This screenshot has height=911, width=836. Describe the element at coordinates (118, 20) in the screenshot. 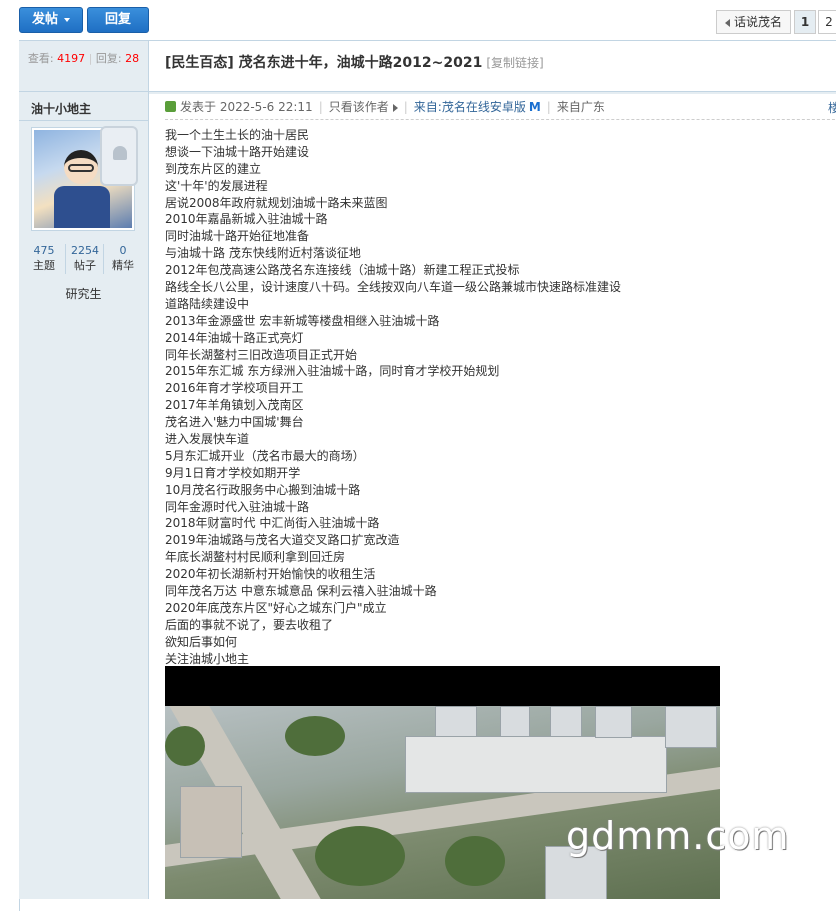

I see `reply-button: 回复` at that location.